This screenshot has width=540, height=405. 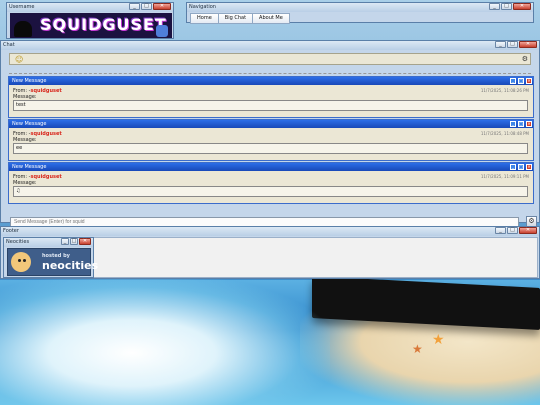 I want to click on username-window: Username _ □ ✕ SQUIDGUSET, so click(x=90, y=20).